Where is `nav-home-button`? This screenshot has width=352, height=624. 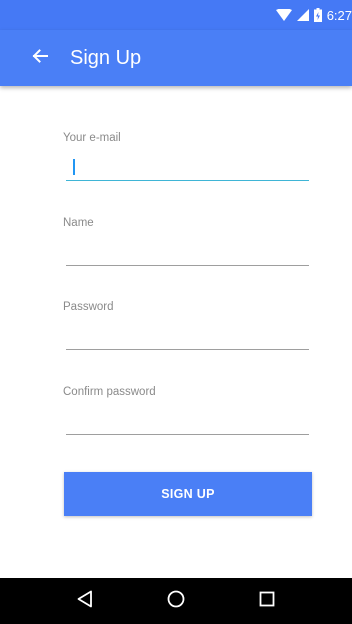 nav-home-button is located at coordinates (176, 601).